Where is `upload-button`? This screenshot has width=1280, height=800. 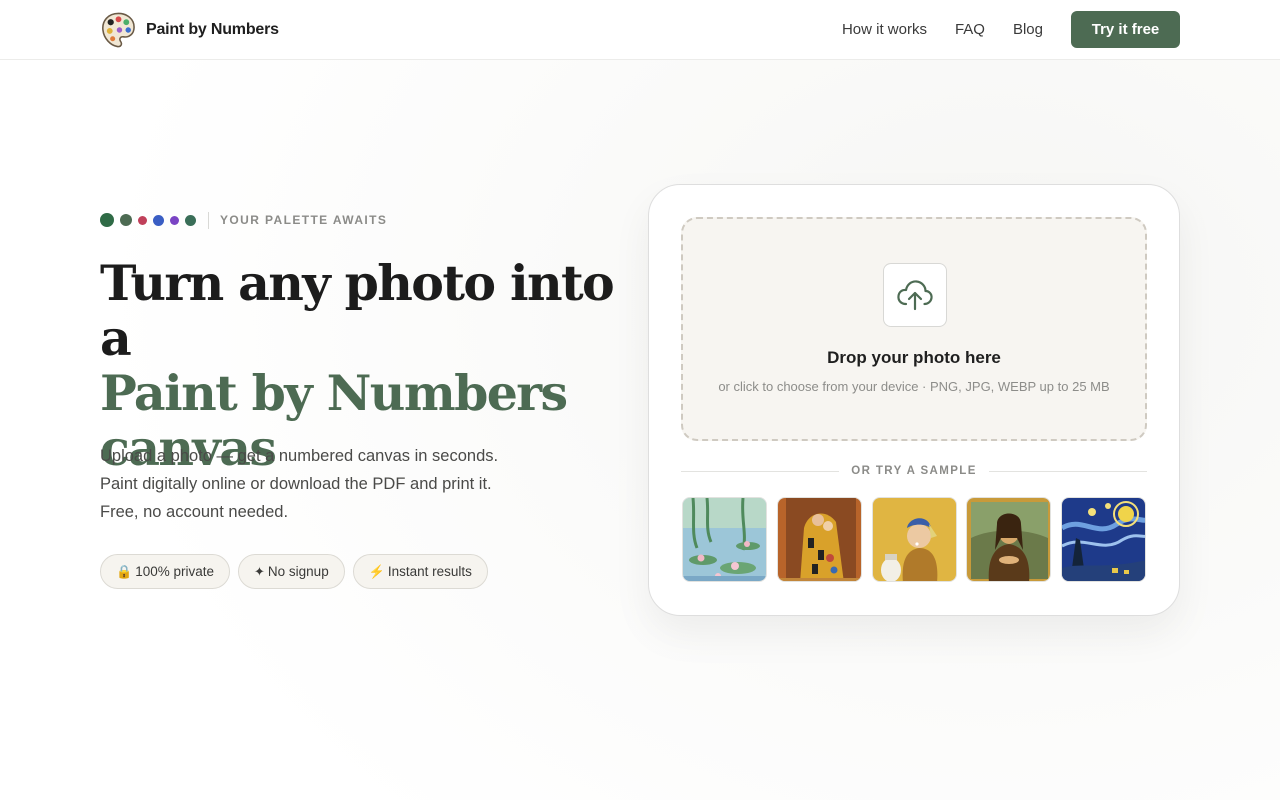 upload-button is located at coordinates (915, 295).